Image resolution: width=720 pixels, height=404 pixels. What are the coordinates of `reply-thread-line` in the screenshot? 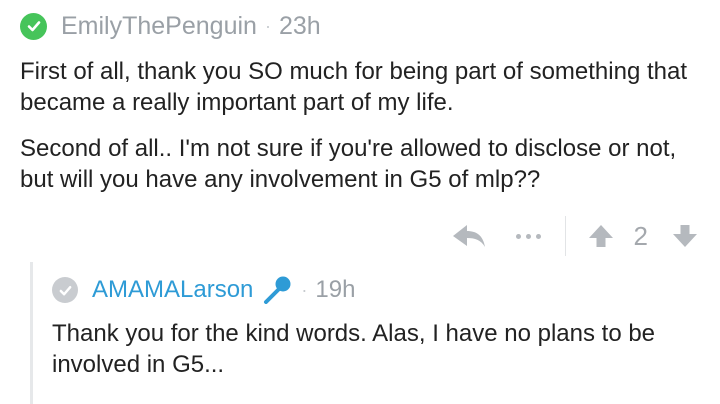 It's located at (31, 333).